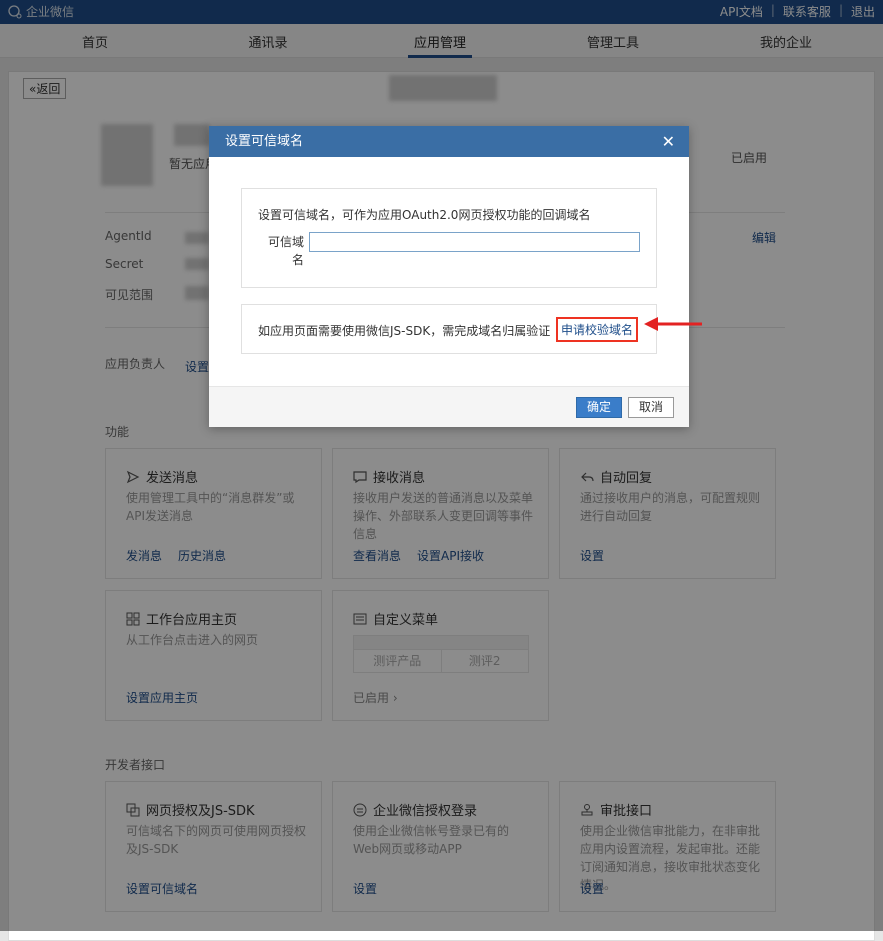 This screenshot has height=941, width=883. I want to click on trusted-domain-input, so click(474, 242).